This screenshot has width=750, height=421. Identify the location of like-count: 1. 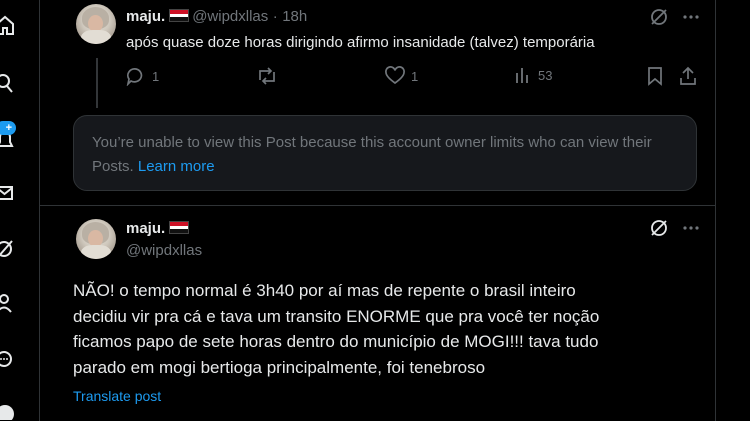
(415, 76).